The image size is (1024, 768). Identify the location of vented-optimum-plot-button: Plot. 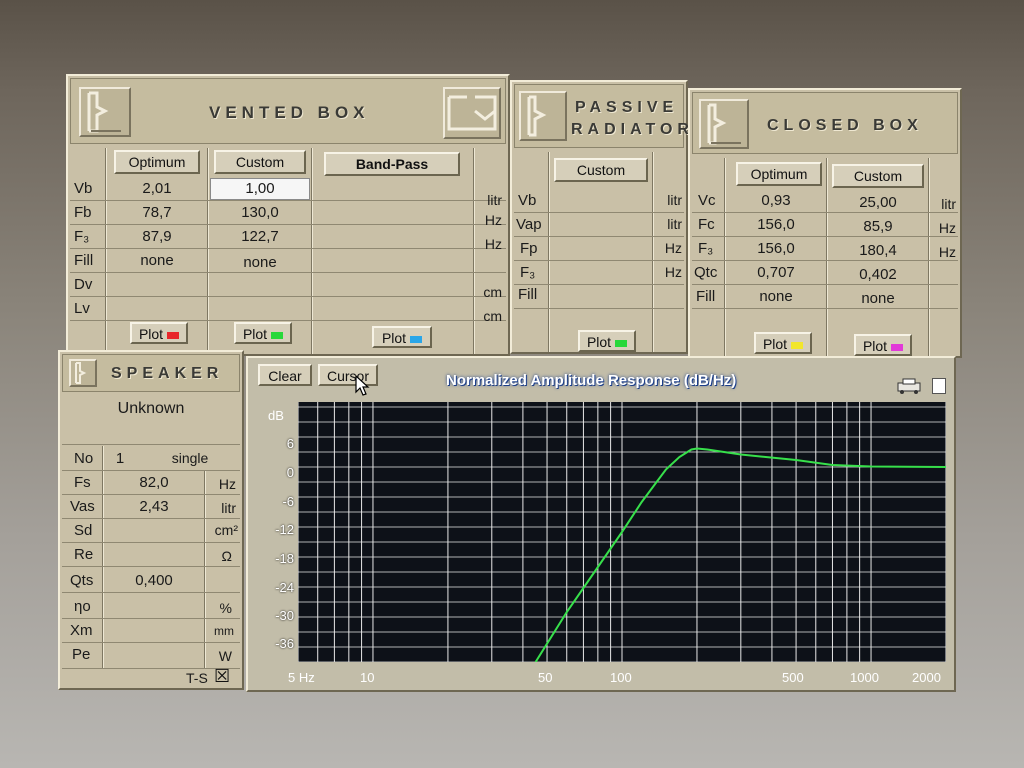
(159, 333).